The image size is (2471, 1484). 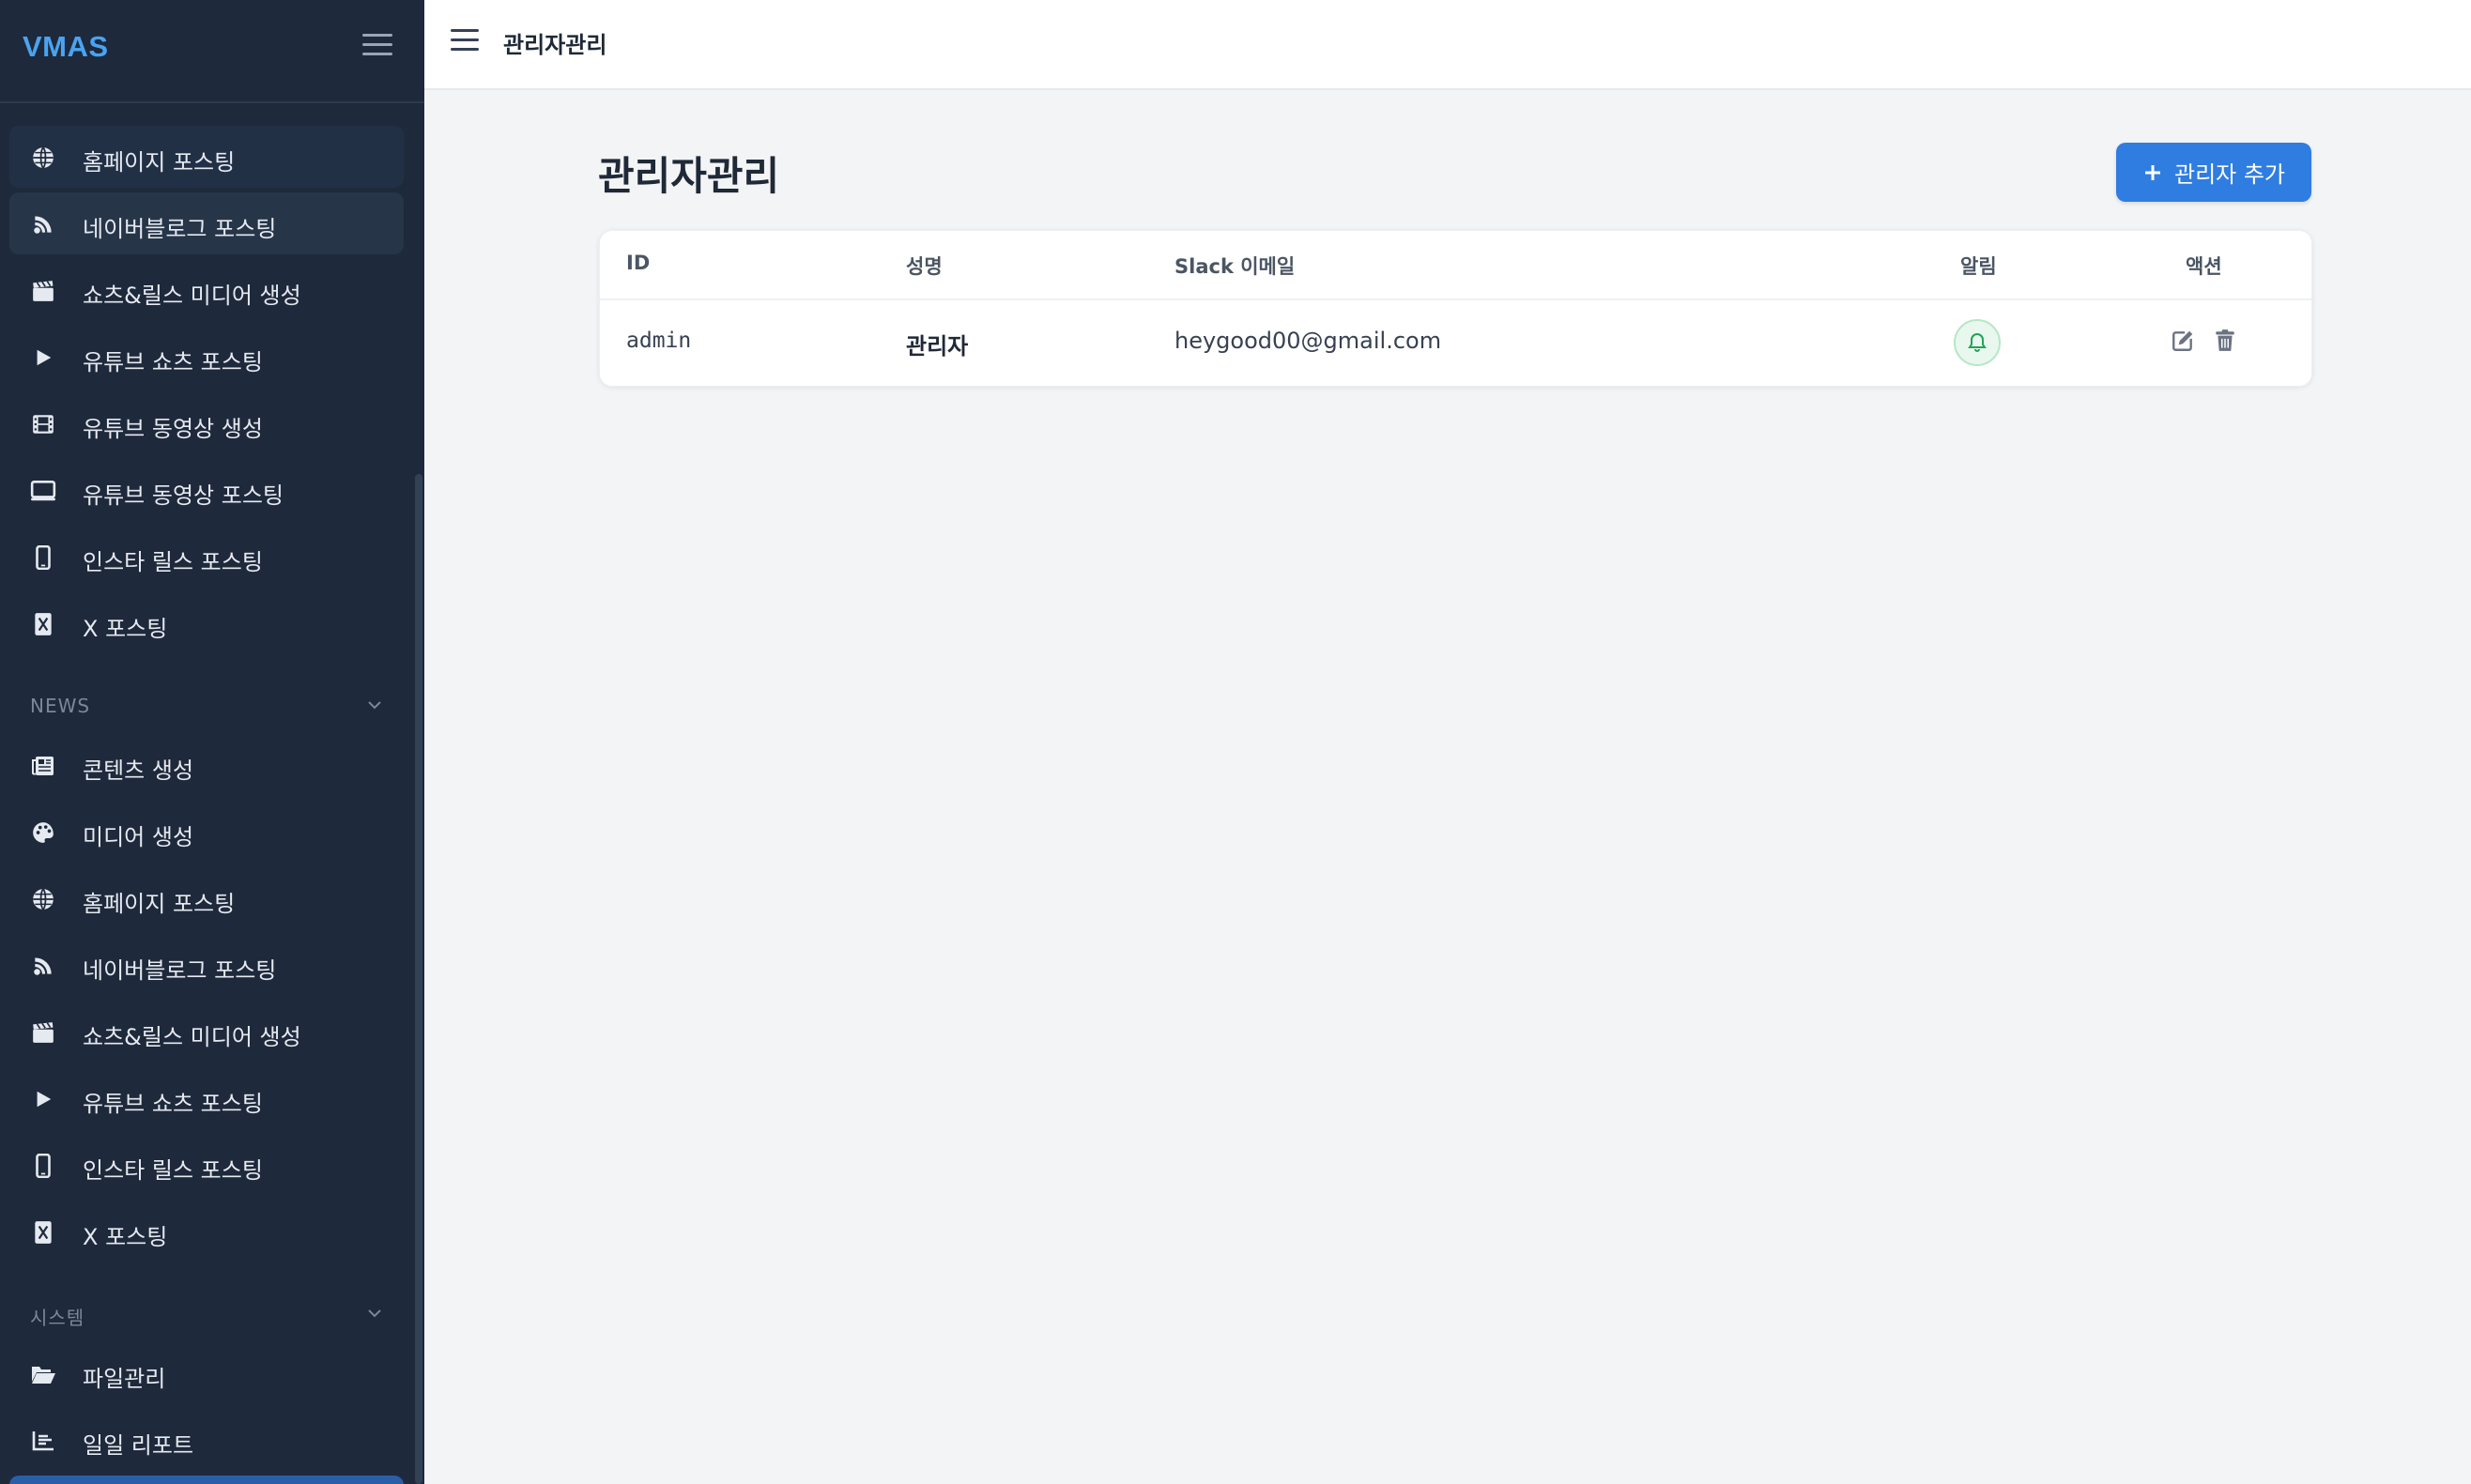 What do you see at coordinates (43, 832) in the screenshot?
I see `palette-icon` at bounding box center [43, 832].